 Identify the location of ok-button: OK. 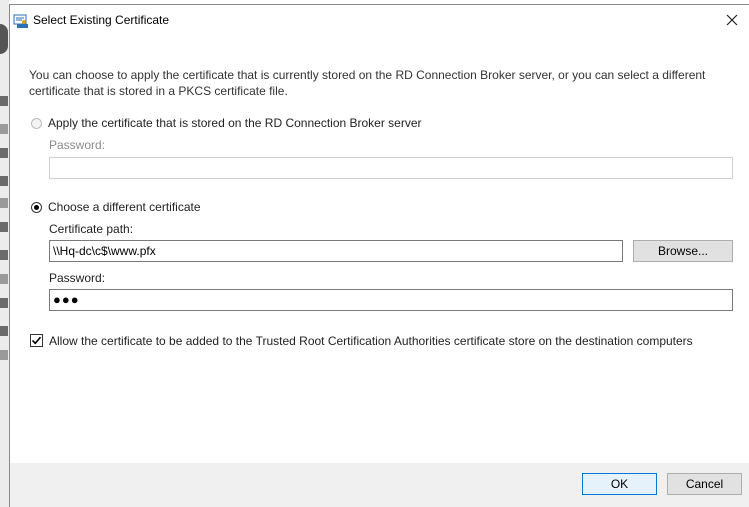
(619, 484).